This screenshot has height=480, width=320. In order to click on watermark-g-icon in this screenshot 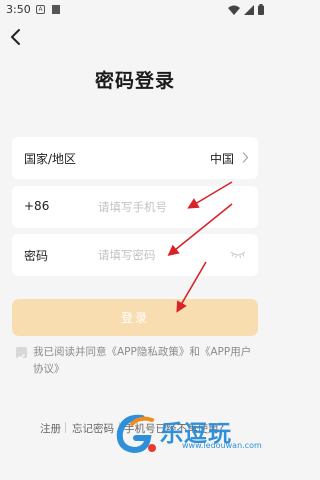, I will do `click(136, 434)`.